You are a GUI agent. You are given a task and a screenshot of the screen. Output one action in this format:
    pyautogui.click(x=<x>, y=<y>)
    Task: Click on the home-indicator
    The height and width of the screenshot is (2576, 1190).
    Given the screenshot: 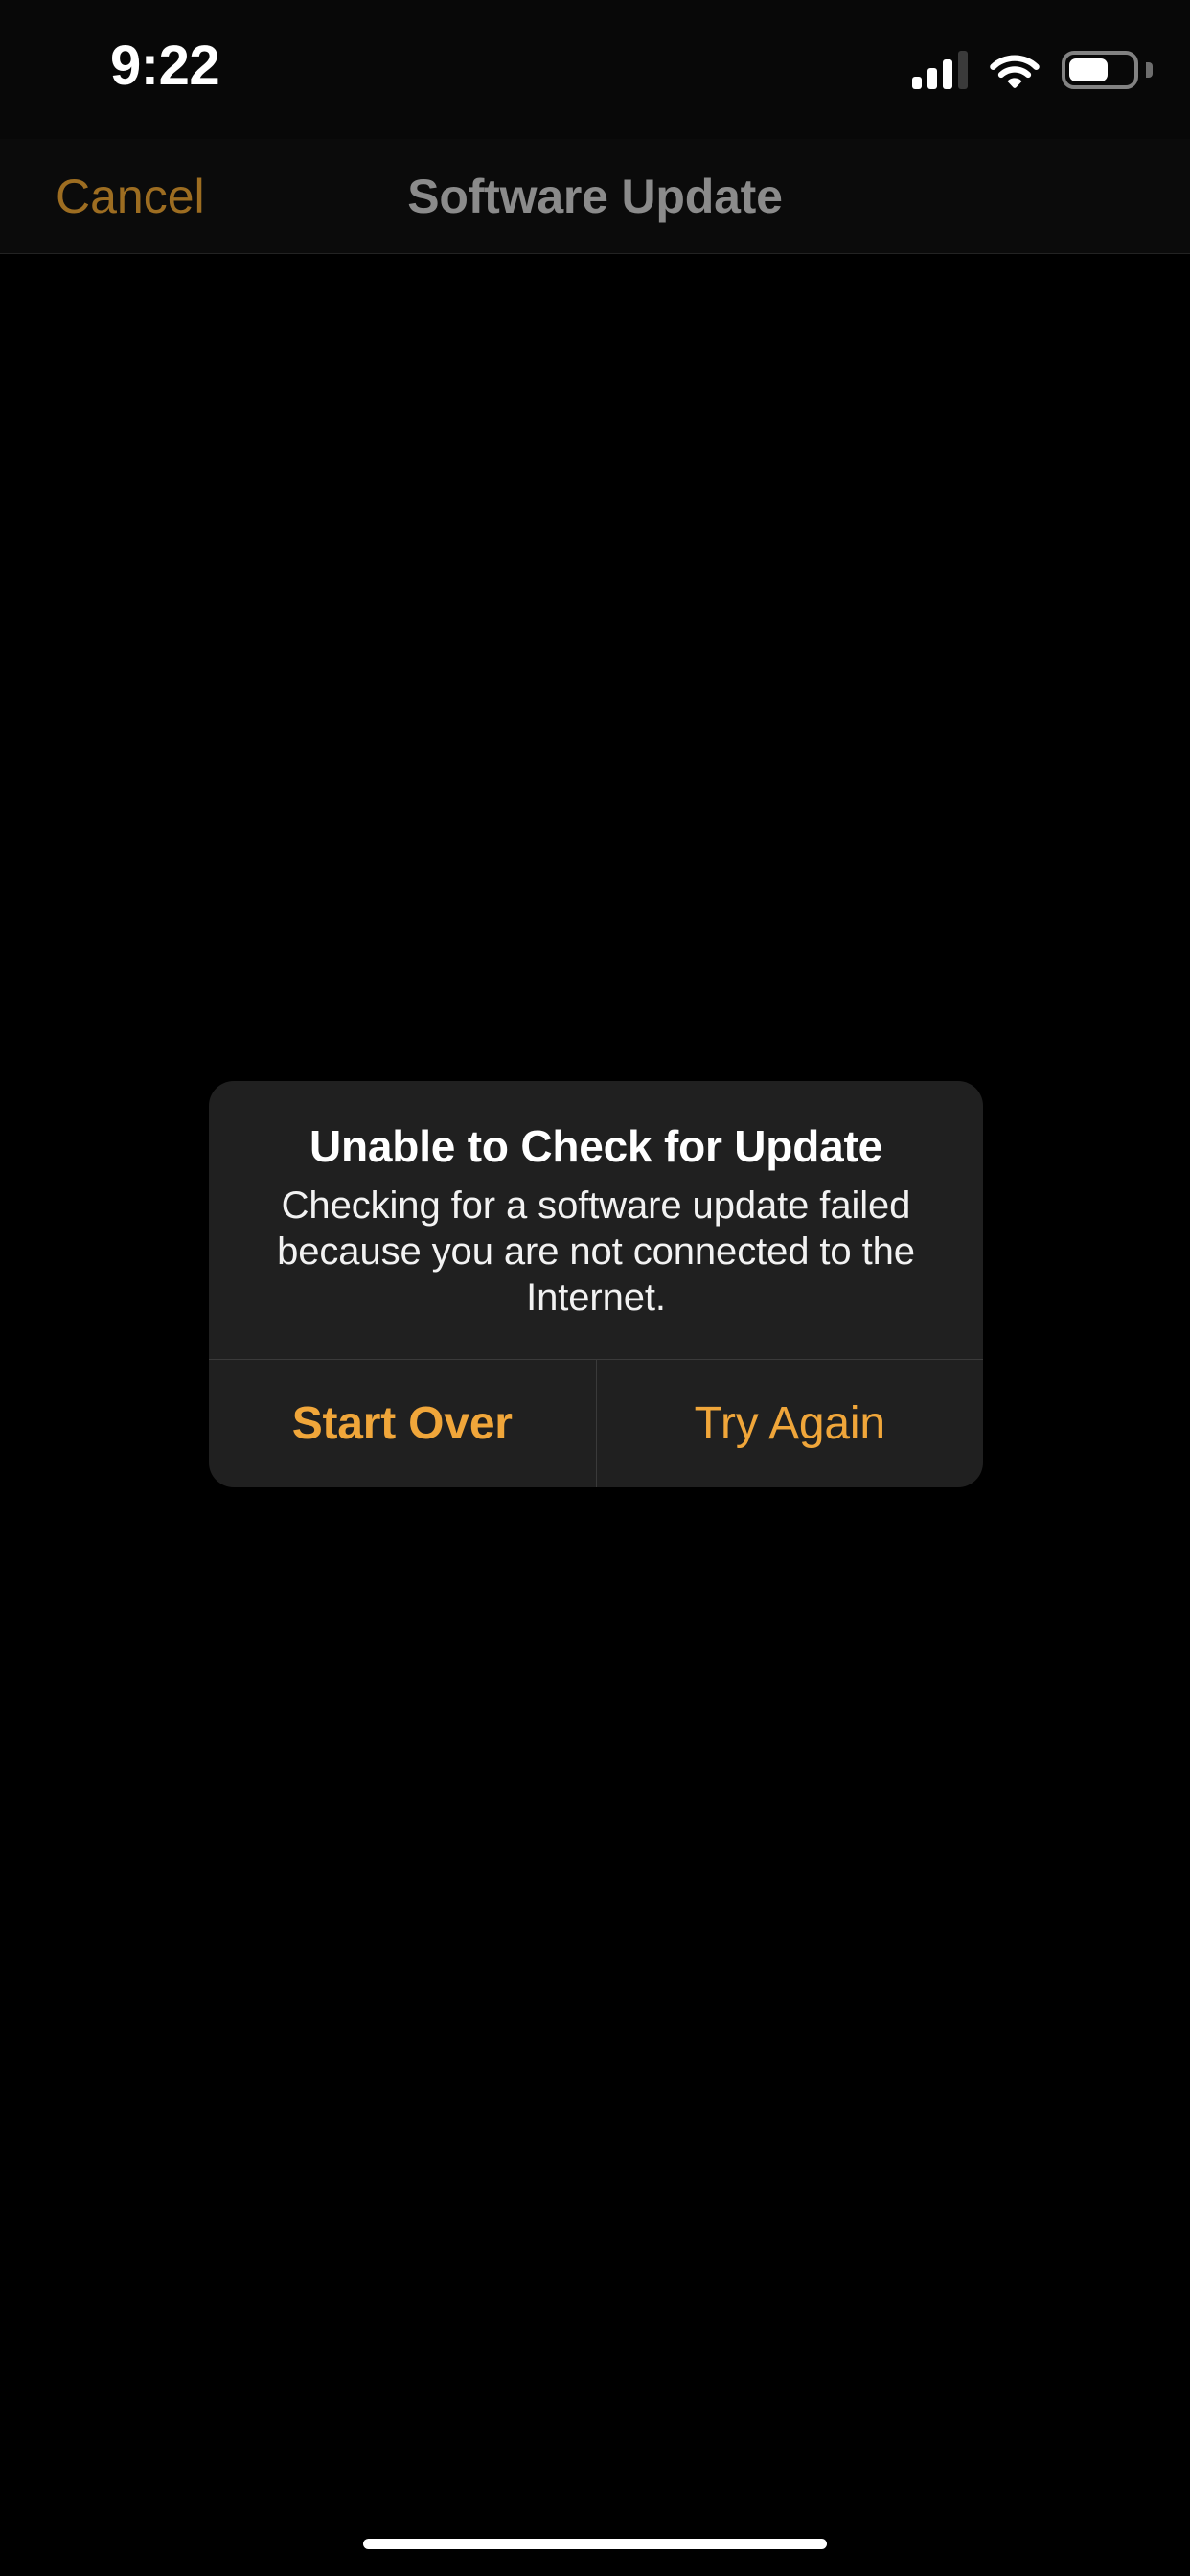 What is the action you would take?
    pyautogui.click(x=595, y=2544)
    